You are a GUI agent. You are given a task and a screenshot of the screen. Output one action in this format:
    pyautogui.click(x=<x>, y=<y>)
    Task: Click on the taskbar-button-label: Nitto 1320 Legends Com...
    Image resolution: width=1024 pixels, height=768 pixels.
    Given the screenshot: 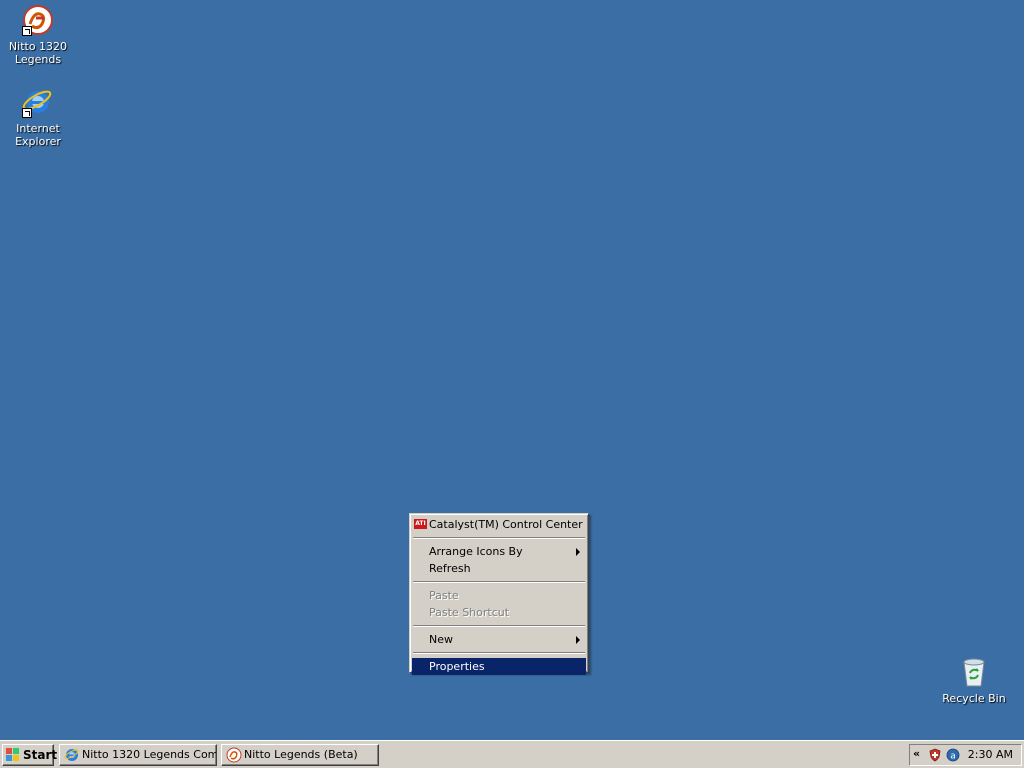 What is the action you would take?
    pyautogui.click(x=149, y=754)
    